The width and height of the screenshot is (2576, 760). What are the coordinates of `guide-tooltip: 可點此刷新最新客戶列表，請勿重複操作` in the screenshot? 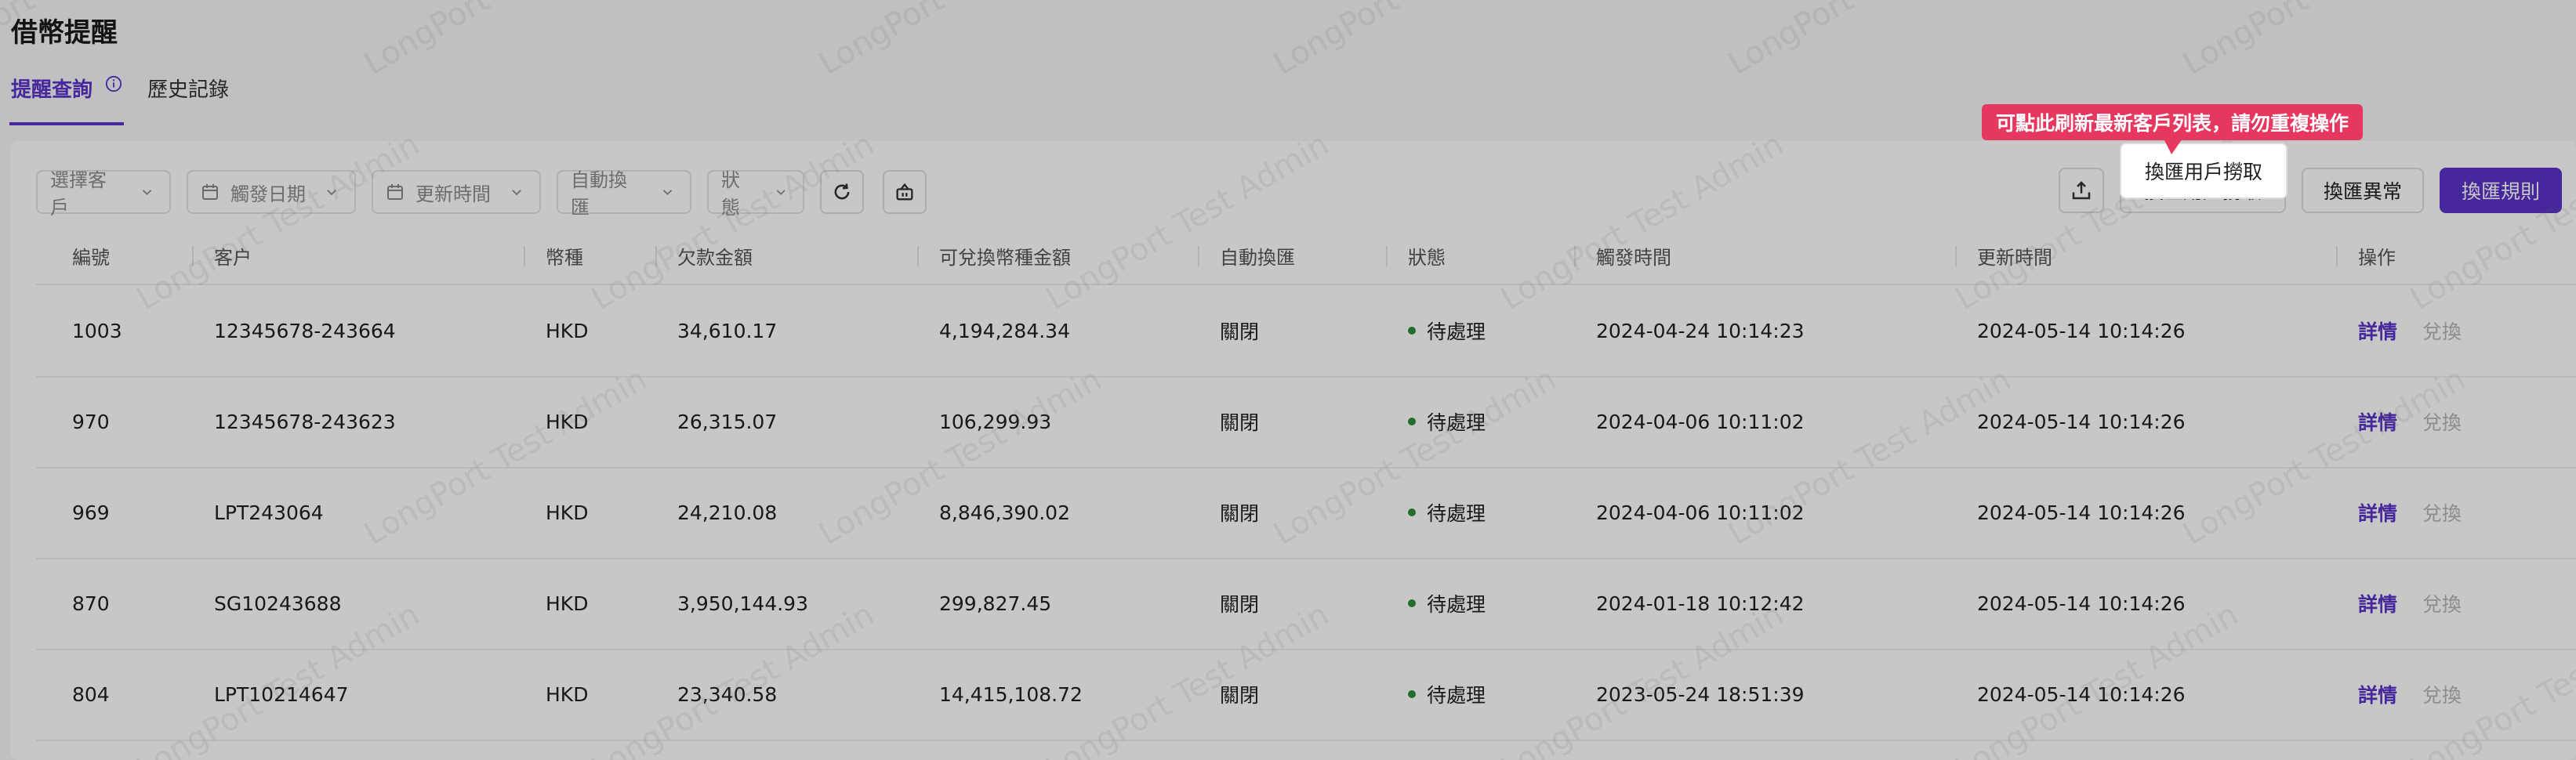 It's located at (2173, 129).